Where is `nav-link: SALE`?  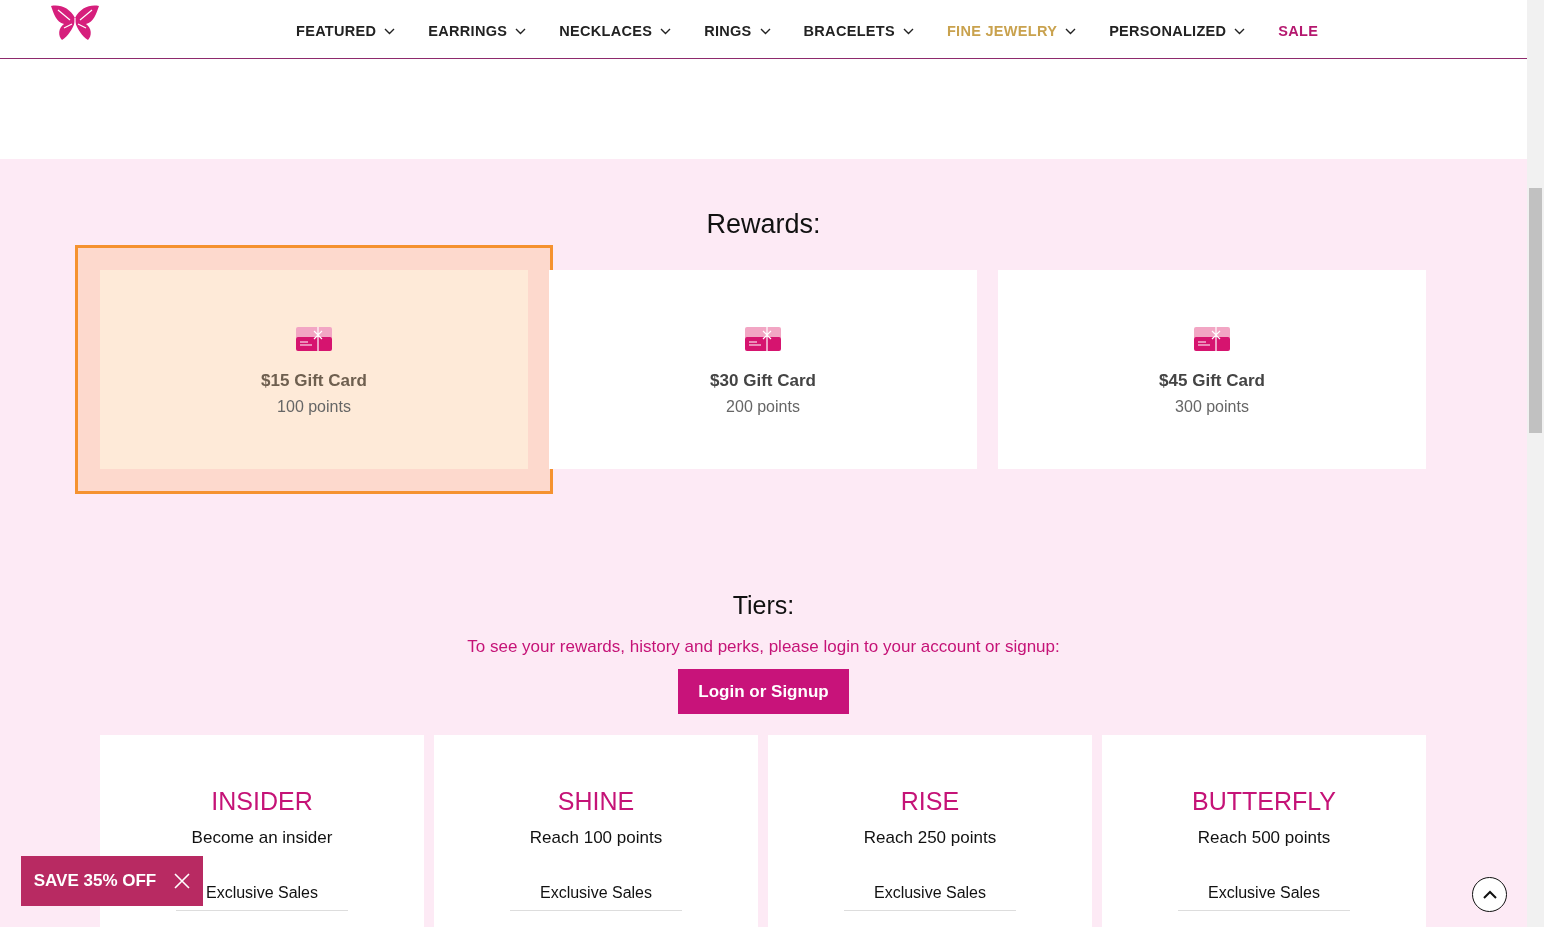 nav-link: SALE is located at coordinates (1298, 31).